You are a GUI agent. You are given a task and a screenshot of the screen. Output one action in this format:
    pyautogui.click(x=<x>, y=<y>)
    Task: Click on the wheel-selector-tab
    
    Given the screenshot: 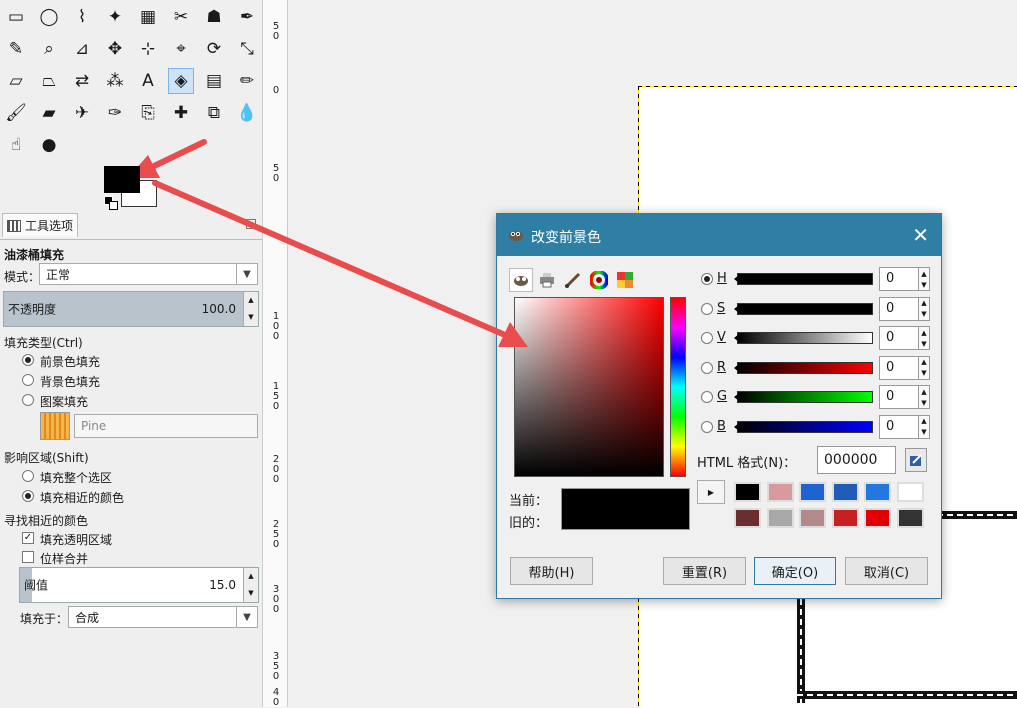 What is the action you would take?
    pyautogui.click(x=599, y=280)
    